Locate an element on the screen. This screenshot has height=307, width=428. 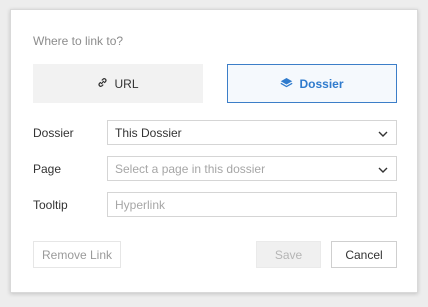
dossier-field-label: Dossier is located at coordinates (53, 133).